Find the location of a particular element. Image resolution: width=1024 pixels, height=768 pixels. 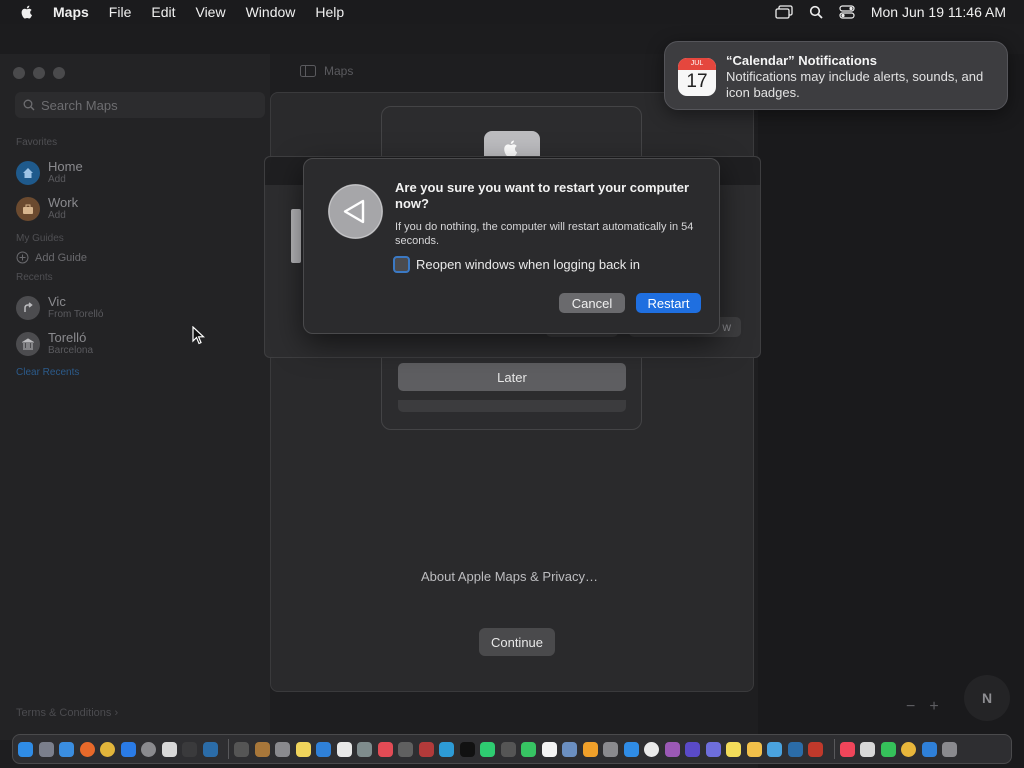

home-app-icon is located at coordinates (754, 749).